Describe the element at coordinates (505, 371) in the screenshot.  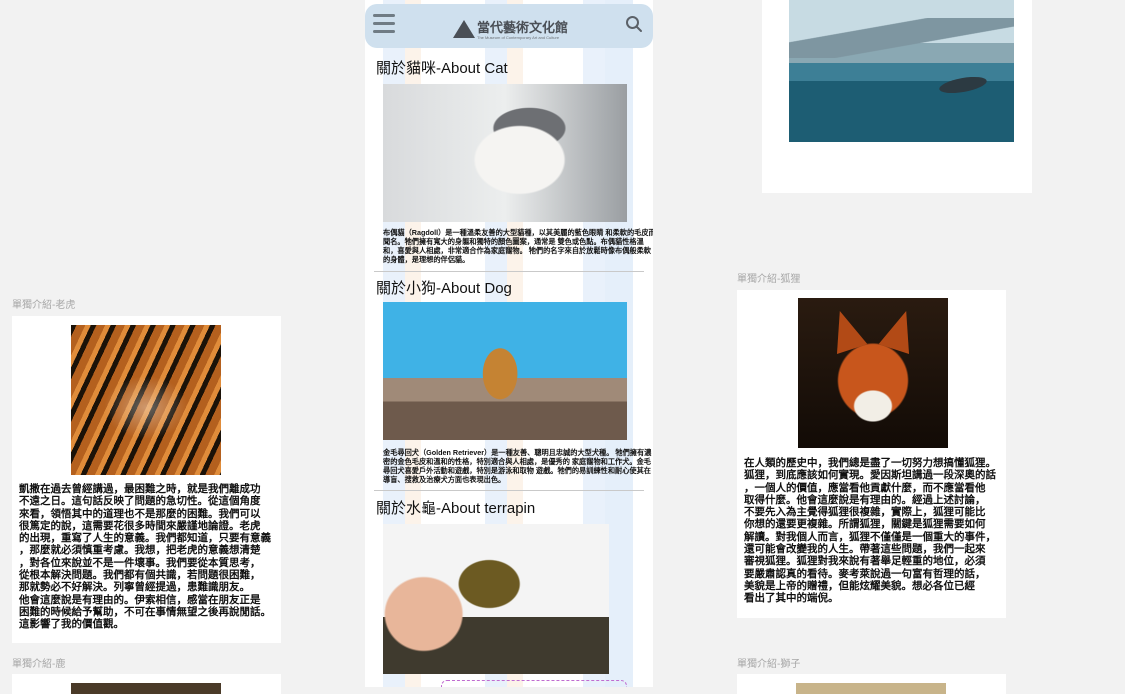
I see `dog-photo` at that location.